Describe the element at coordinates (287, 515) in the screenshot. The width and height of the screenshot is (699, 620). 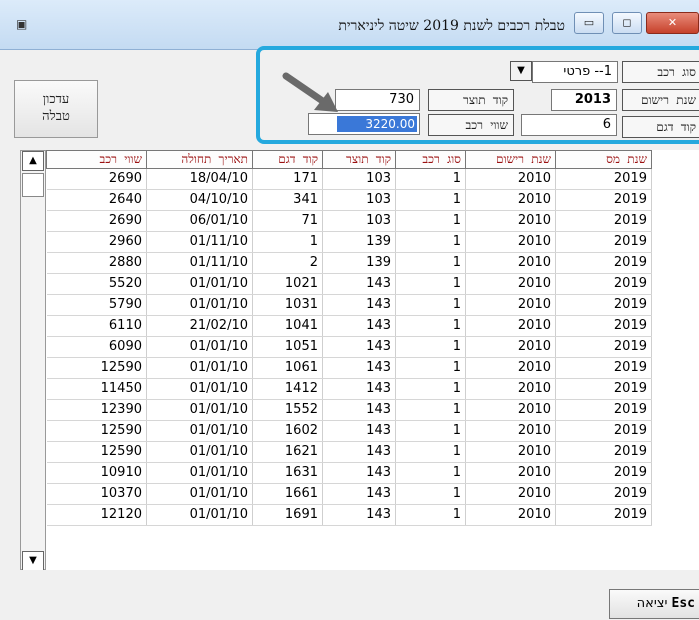
I see `table-cell: 1691` at that location.